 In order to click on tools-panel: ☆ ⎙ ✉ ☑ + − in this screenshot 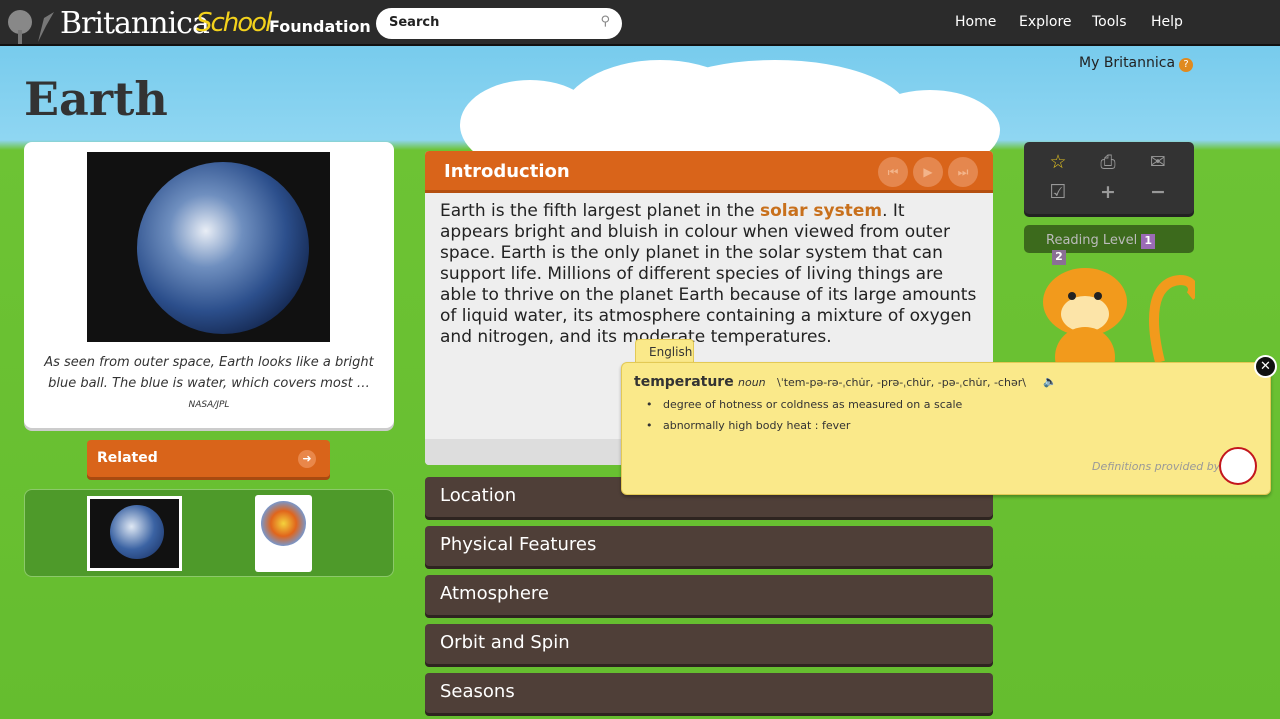, I will do `click(1109, 178)`.